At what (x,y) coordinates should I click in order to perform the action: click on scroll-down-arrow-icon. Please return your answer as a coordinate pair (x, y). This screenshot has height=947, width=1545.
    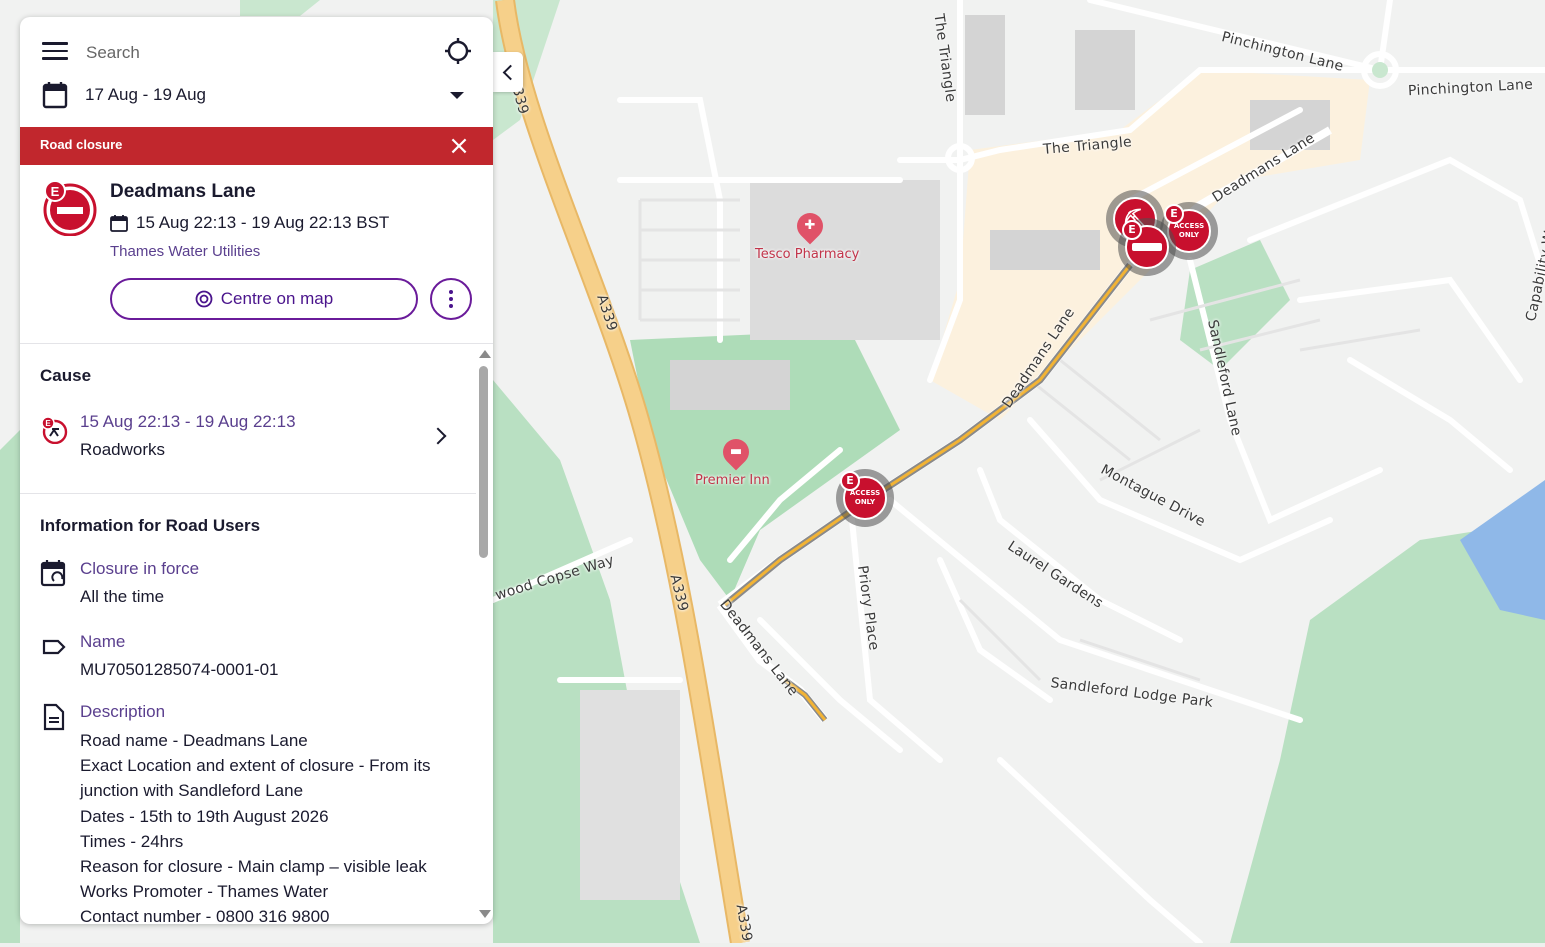
    Looking at the image, I should click on (485, 914).